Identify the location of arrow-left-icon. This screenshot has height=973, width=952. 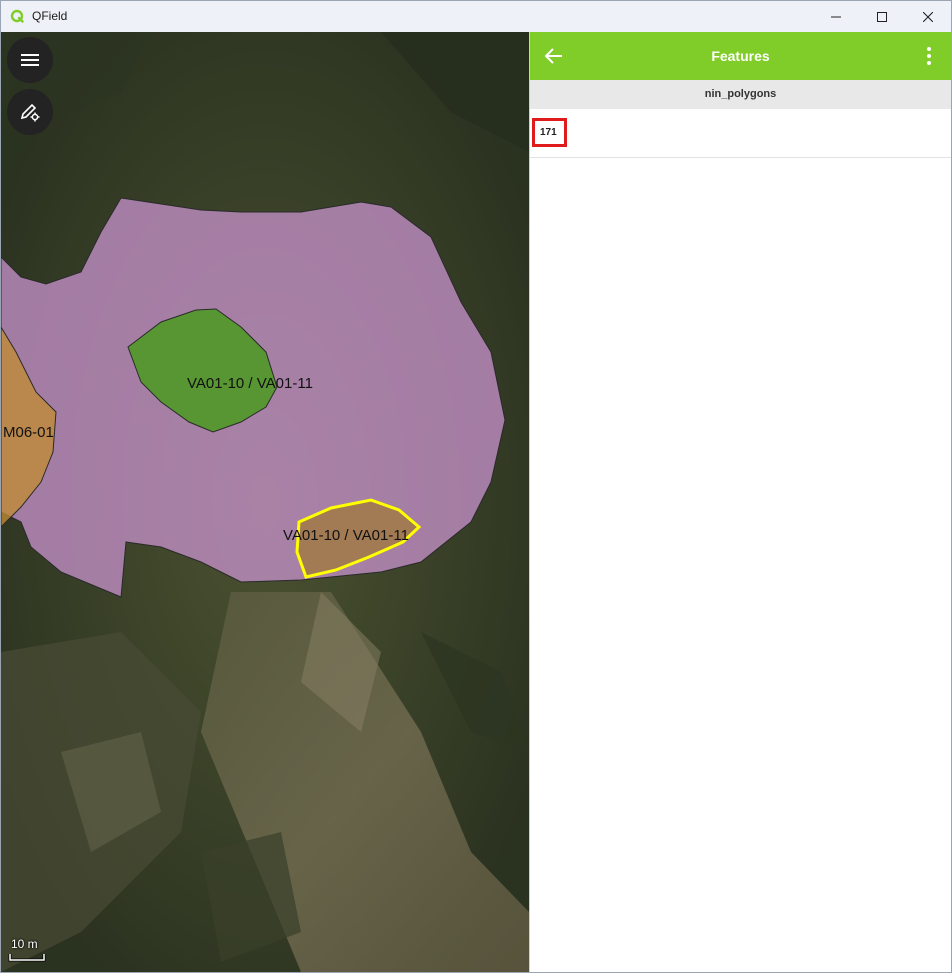
(553, 56).